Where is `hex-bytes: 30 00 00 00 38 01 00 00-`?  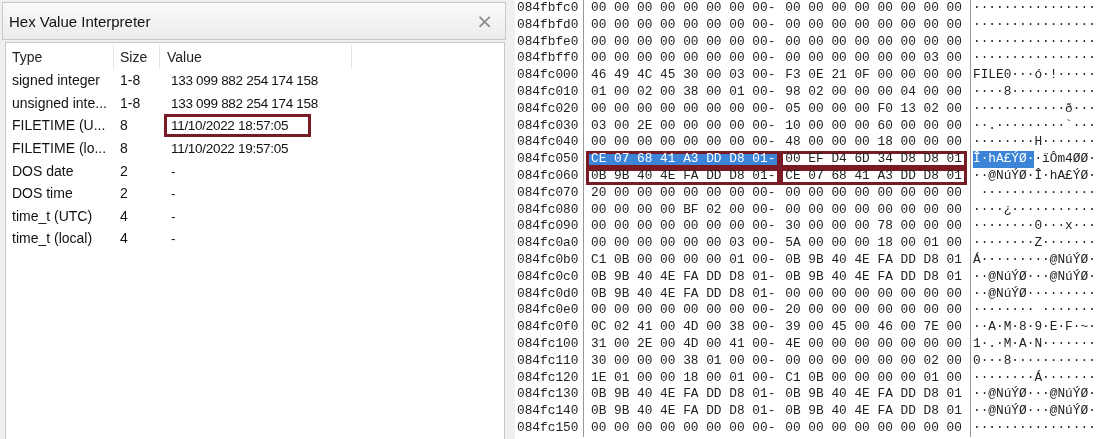
hex-bytes: 30 00 00 00 38 01 00 00- is located at coordinates (683, 361).